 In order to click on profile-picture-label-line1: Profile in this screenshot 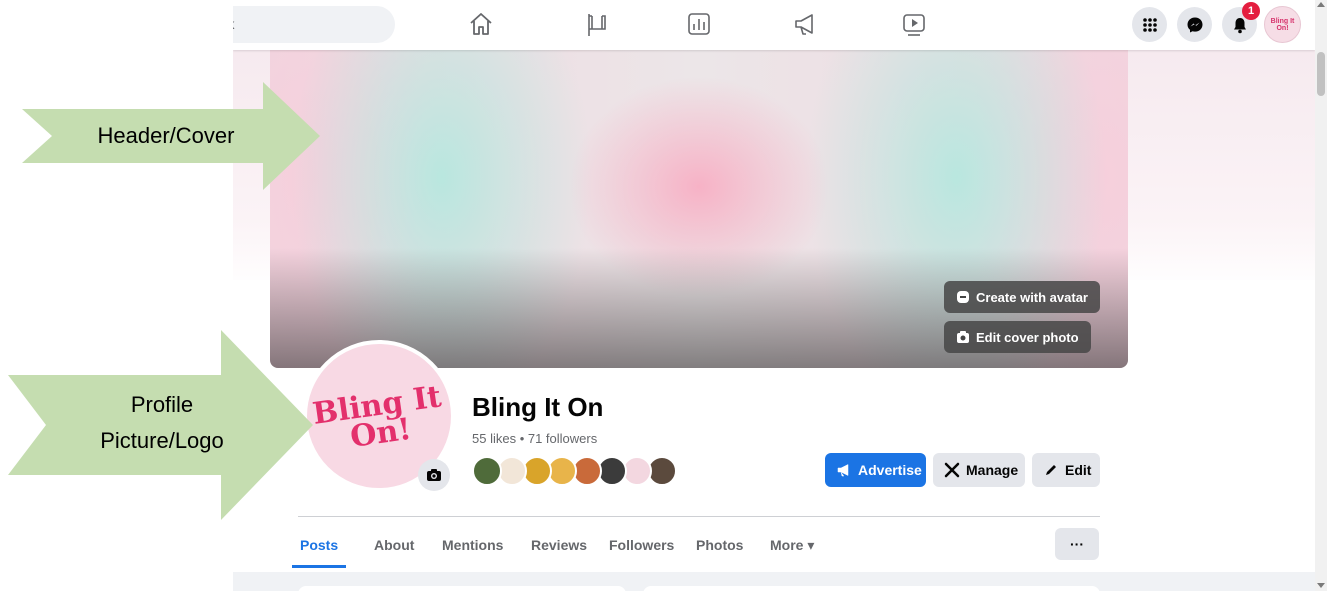, I will do `click(162, 404)`.